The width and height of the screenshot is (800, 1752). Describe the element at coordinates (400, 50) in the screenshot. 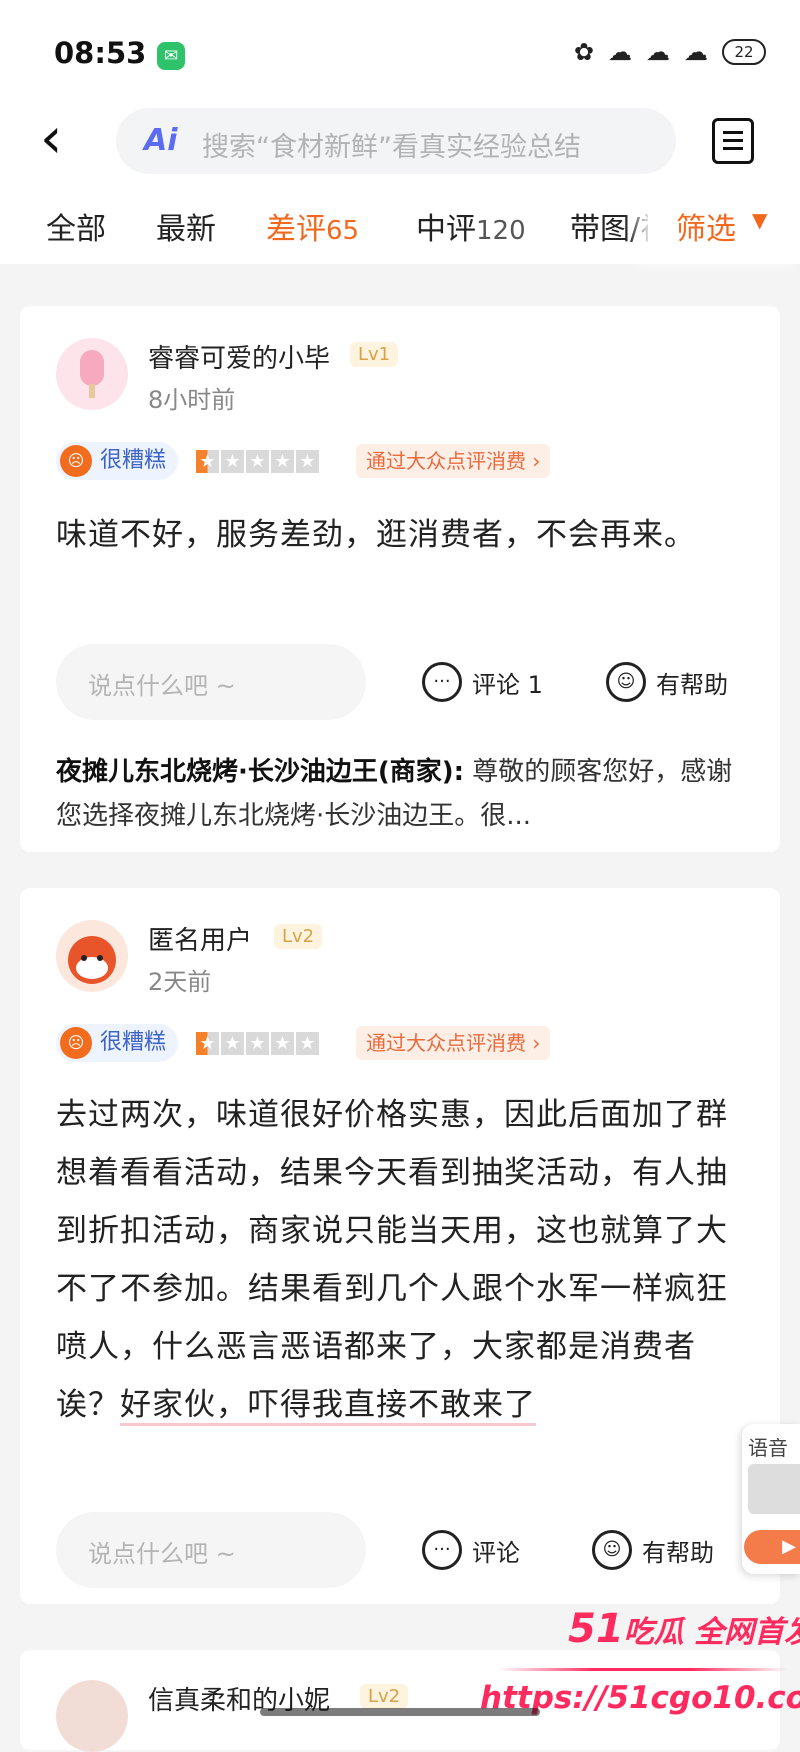

I see `status-bar: 08:53 ✉ ✿ ☁ ☁ ☁ 22` at that location.